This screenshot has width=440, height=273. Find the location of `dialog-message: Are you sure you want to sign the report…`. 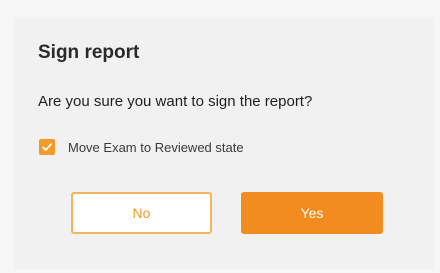

dialog-message: Are you sure you want to sign the report… is located at coordinates (175, 101).